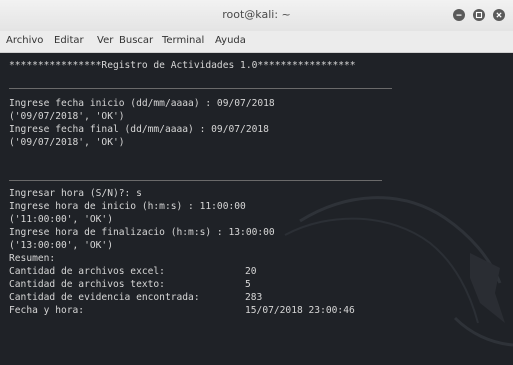  I want to click on menu-bar: Archivo Editar Ver Buscar Terminal Ayuda, so click(256, 42).